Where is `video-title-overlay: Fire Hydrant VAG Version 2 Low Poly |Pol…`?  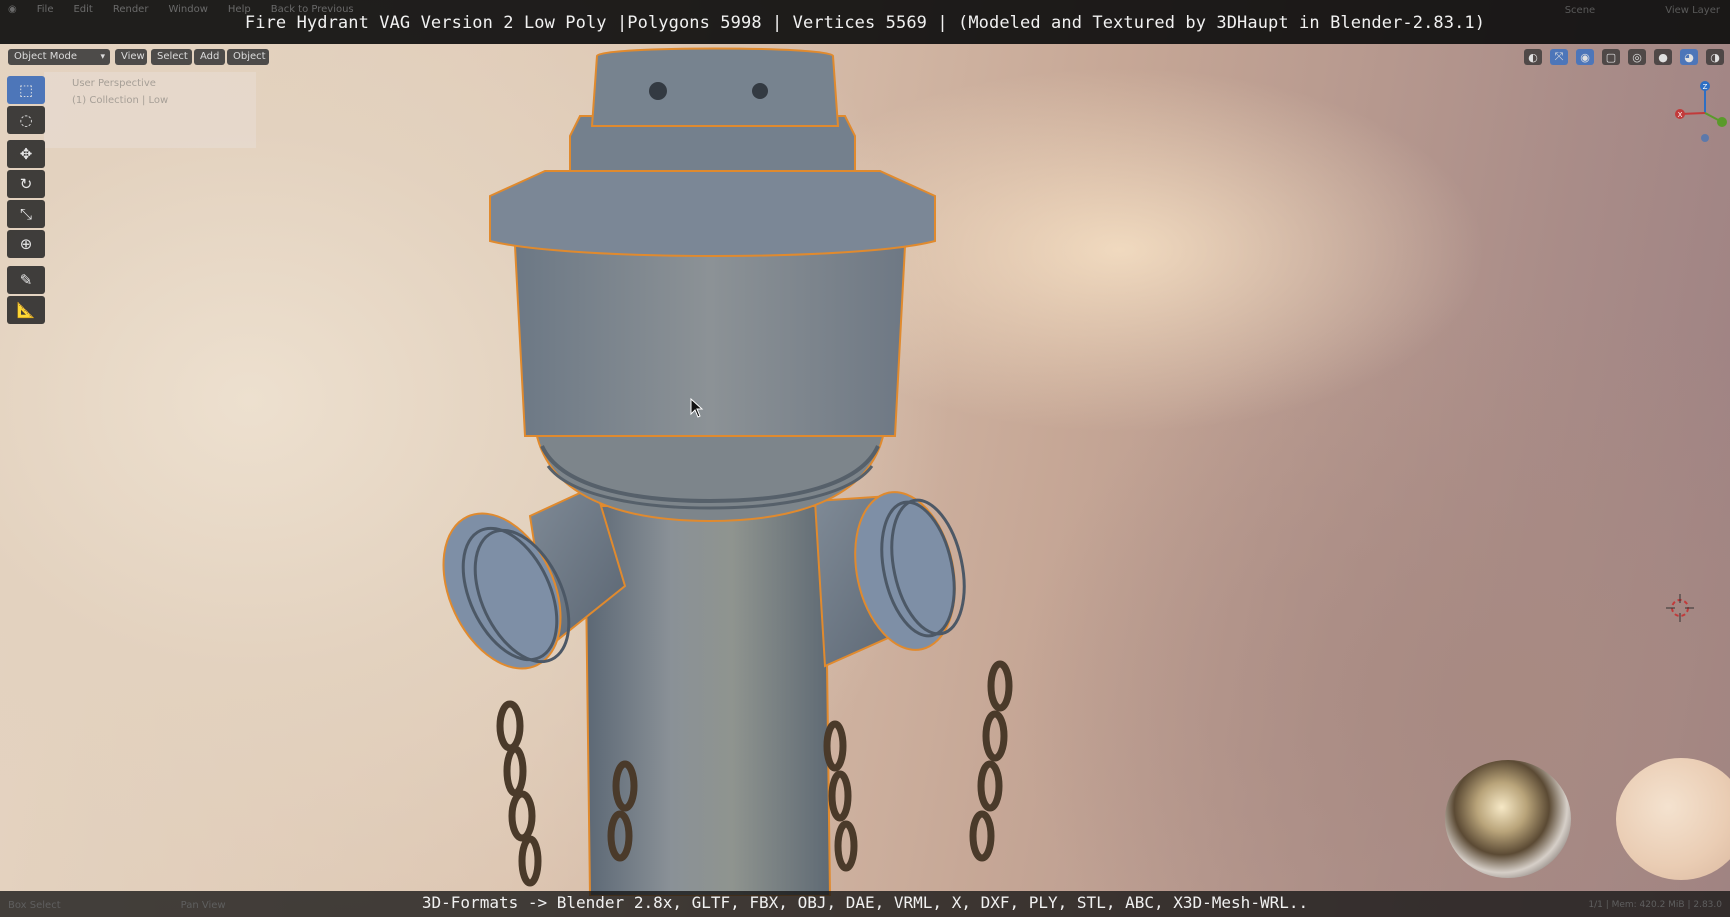
video-title-overlay: Fire Hydrant VAG Version 2 Low Poly |Pol… is located at coordinates (865, 23).